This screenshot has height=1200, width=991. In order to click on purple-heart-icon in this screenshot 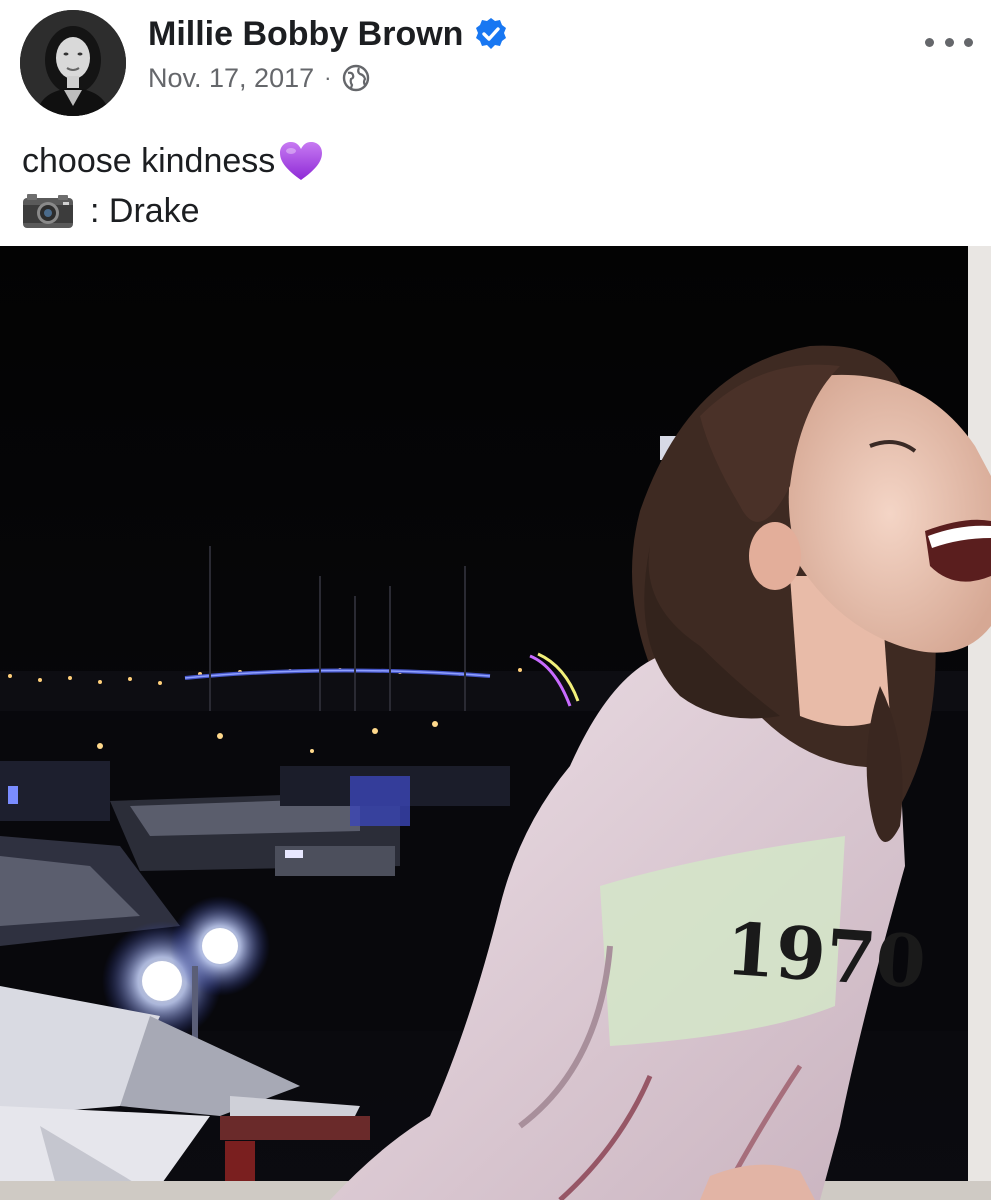, I will do `click(301, 161)`.